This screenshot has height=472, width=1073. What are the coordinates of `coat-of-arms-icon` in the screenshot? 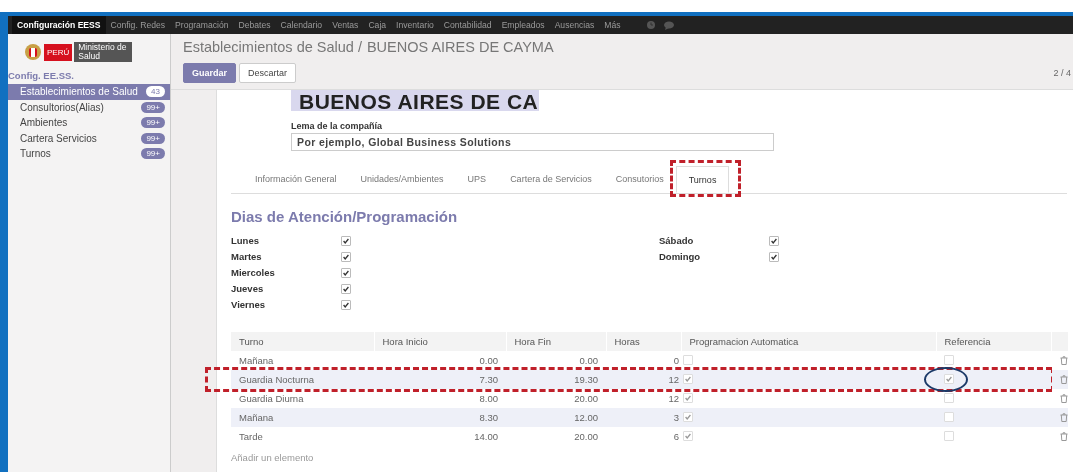 It's located at (33, 52).